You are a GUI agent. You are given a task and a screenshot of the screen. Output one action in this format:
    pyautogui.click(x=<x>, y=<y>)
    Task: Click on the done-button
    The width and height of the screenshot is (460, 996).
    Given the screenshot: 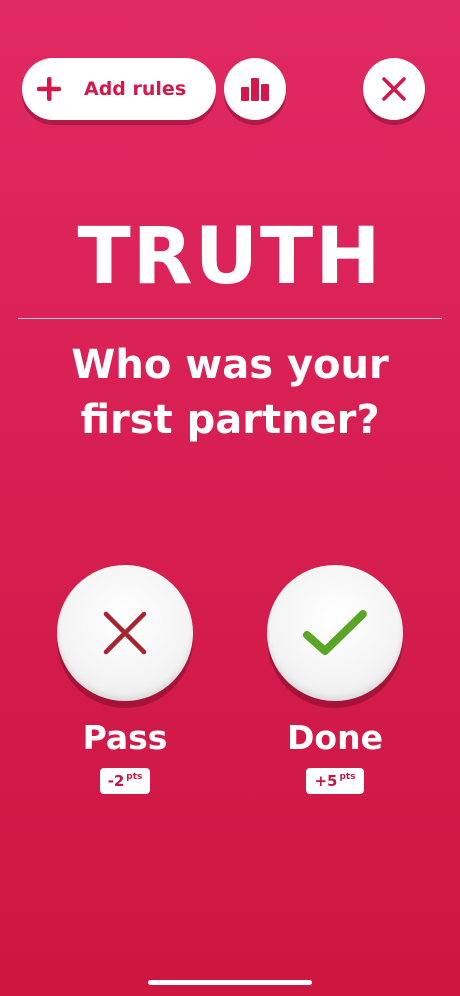 What is the action you would take?
    pyautogui.click(x=335, y=633)
    